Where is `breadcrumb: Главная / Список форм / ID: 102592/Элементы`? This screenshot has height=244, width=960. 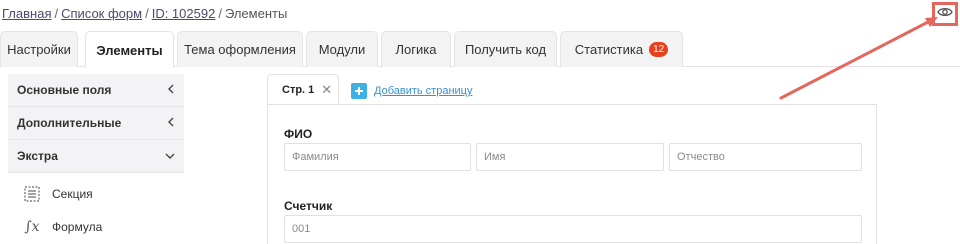
breadcrumb: Главная / Список форм / ID: 102592/Элементы is located at coordinates (144, 13).